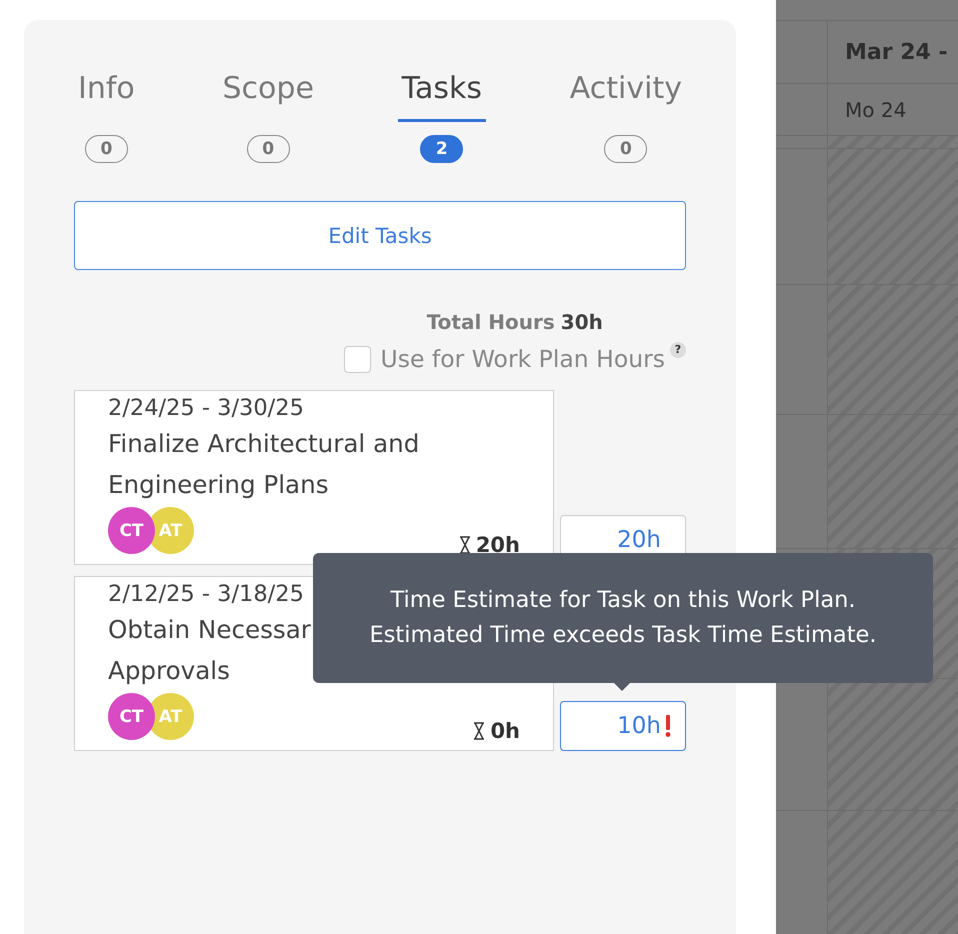 The height and width of the screenshot is (934, 958). What do you see at coordinates (442, 149) in the screenshot?
I see `count-badge: 2` at bounding box center [442, 149].